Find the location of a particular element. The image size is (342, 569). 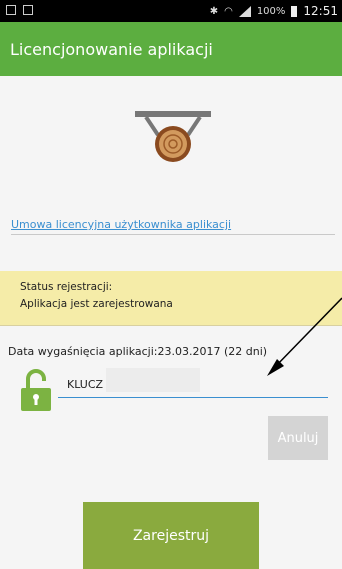

status-bar: ✱ ◠ 100% 12:51 is located at coordinates (171, 11).